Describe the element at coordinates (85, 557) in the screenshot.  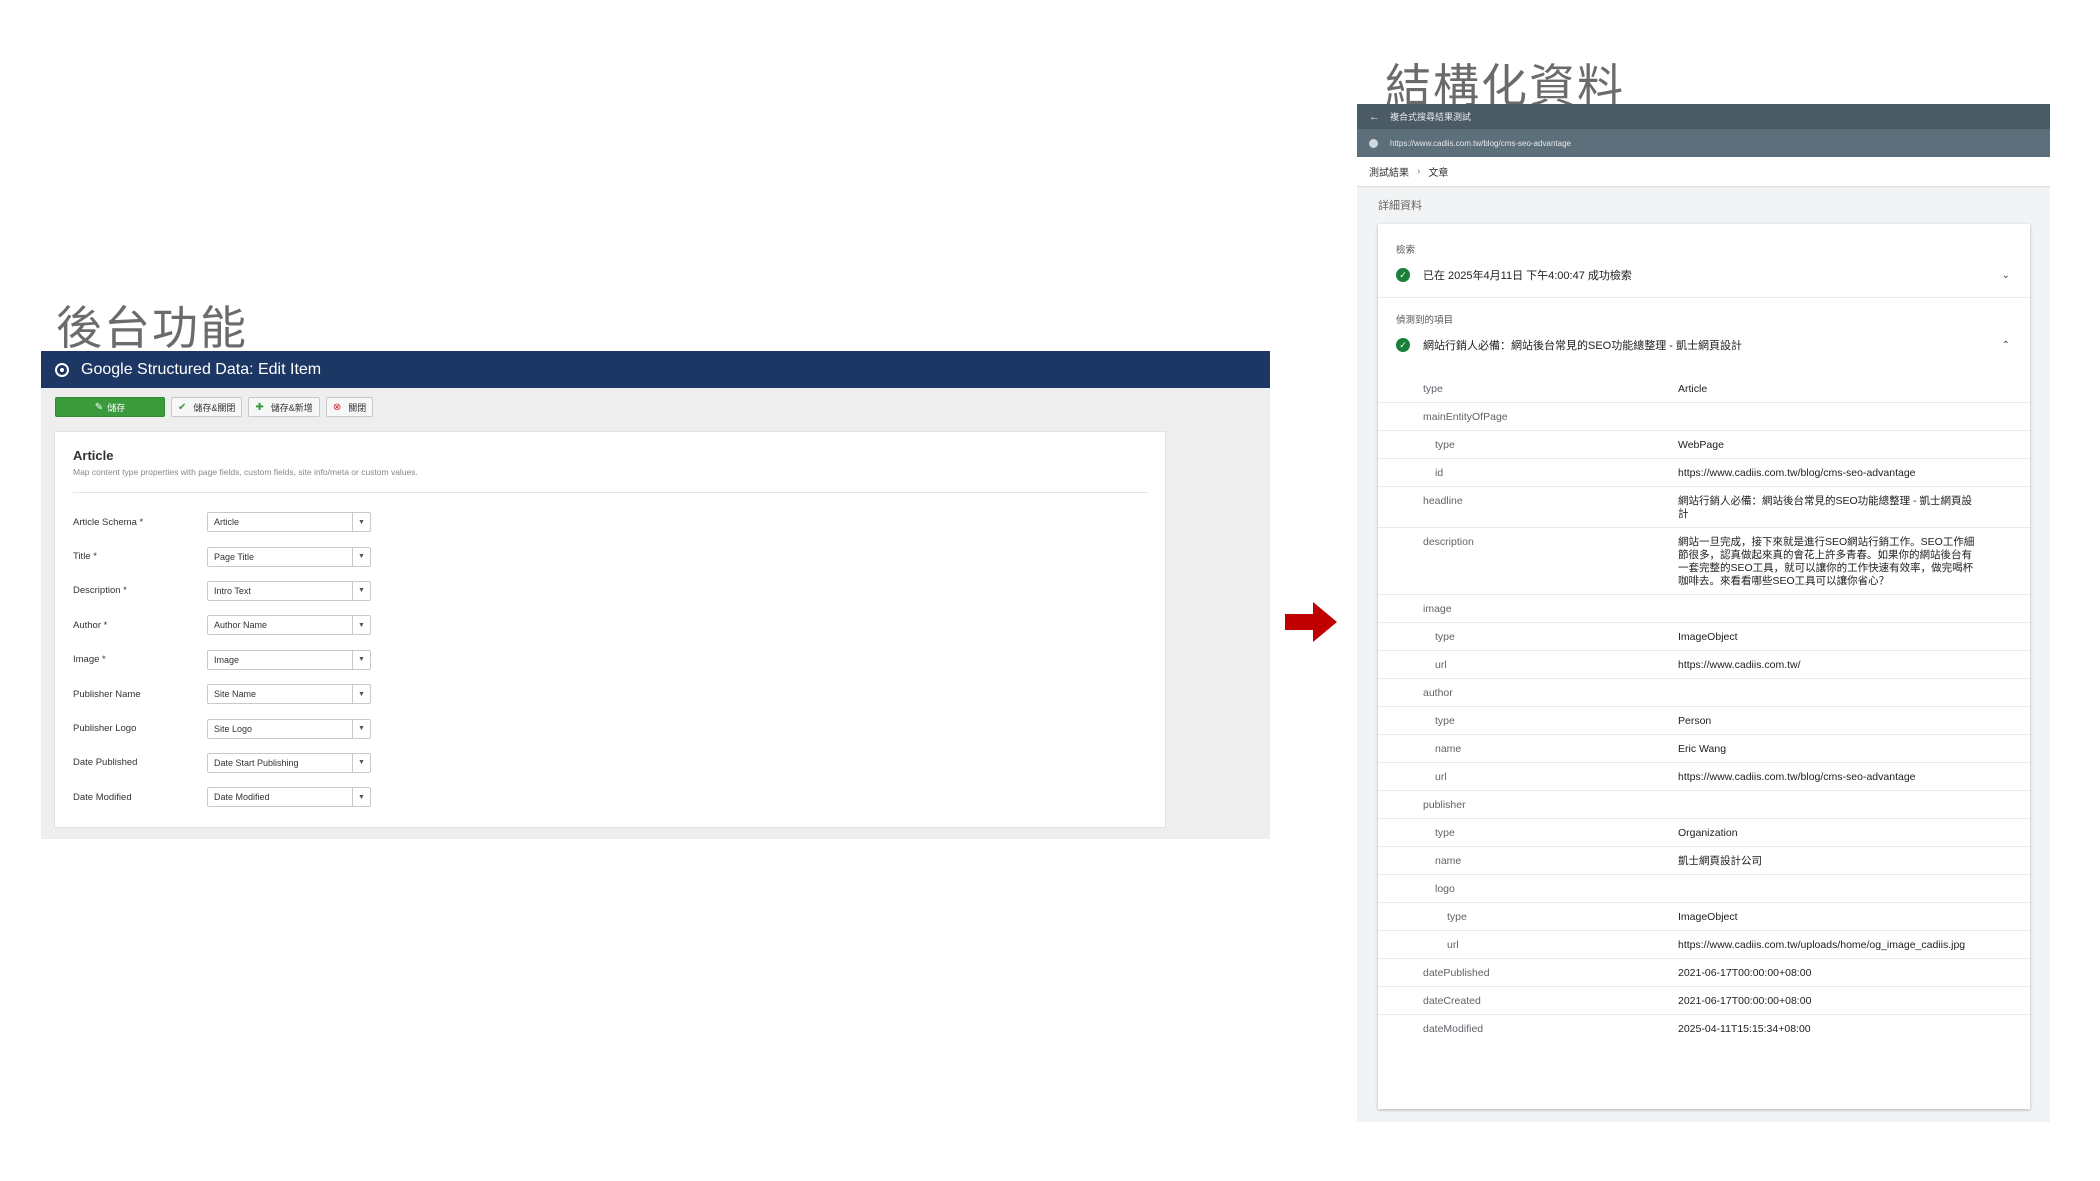
I see `field-label: Title *` at that location.